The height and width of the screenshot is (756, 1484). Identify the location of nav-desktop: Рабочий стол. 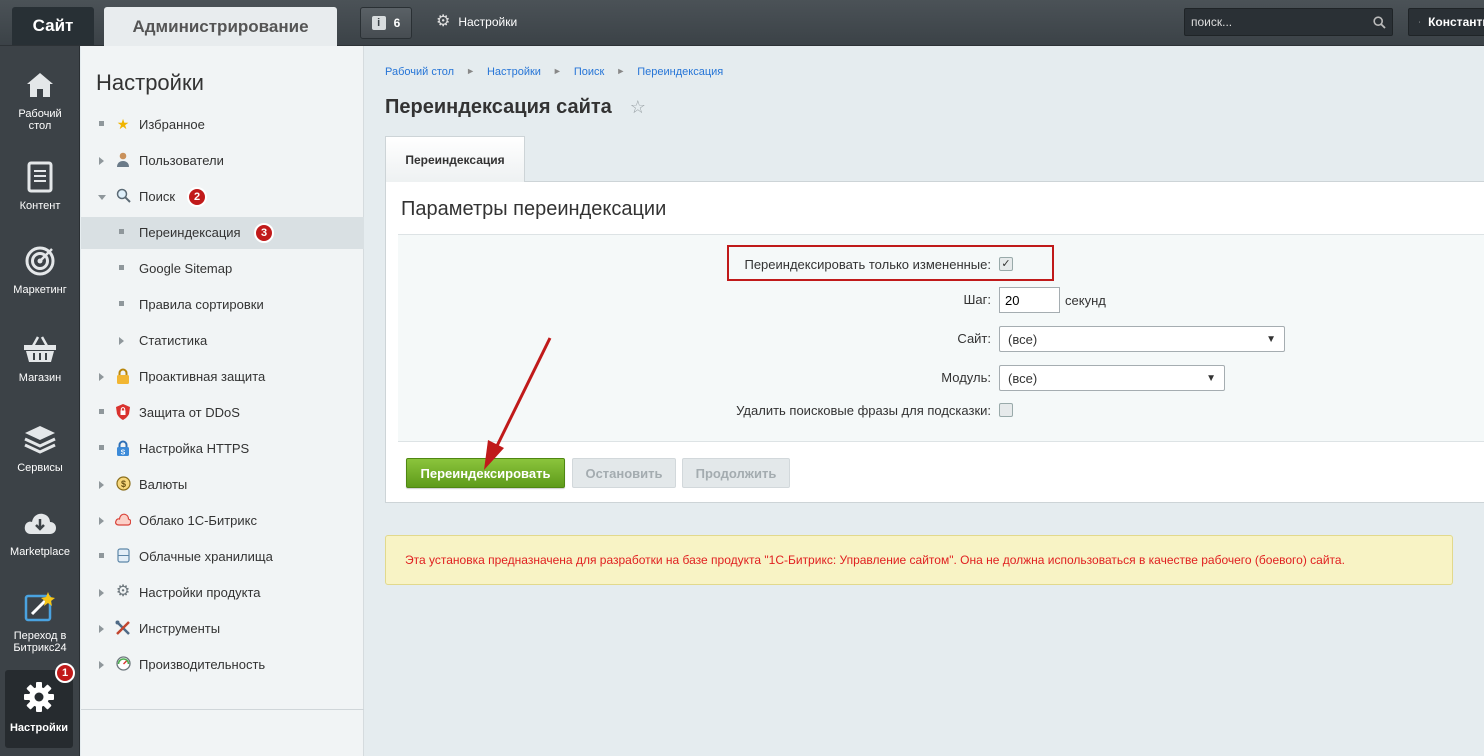
(40, 100).